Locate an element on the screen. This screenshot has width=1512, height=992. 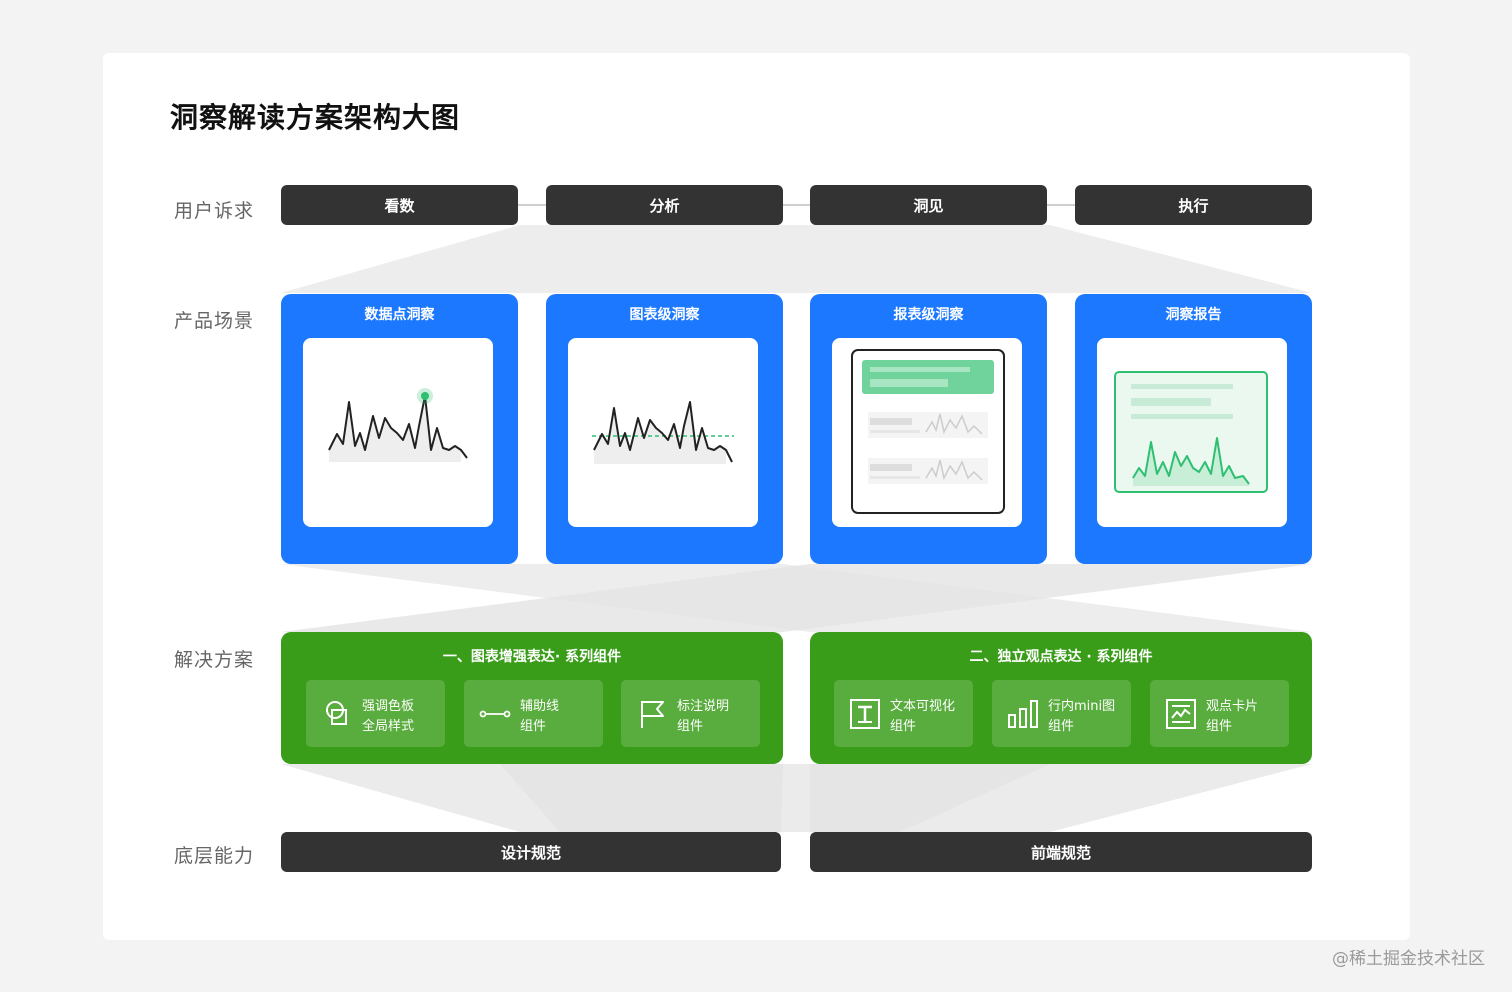
component-label: 辅助线 is located at coordinates (540, 706).